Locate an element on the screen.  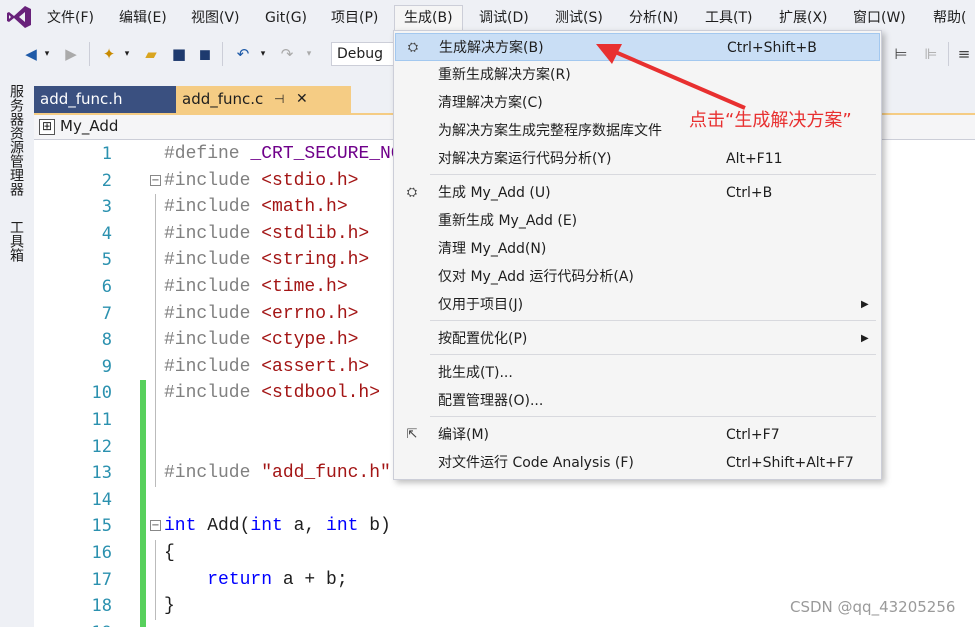
project-scope-select: My_Add is located at coordinates (89, 126).